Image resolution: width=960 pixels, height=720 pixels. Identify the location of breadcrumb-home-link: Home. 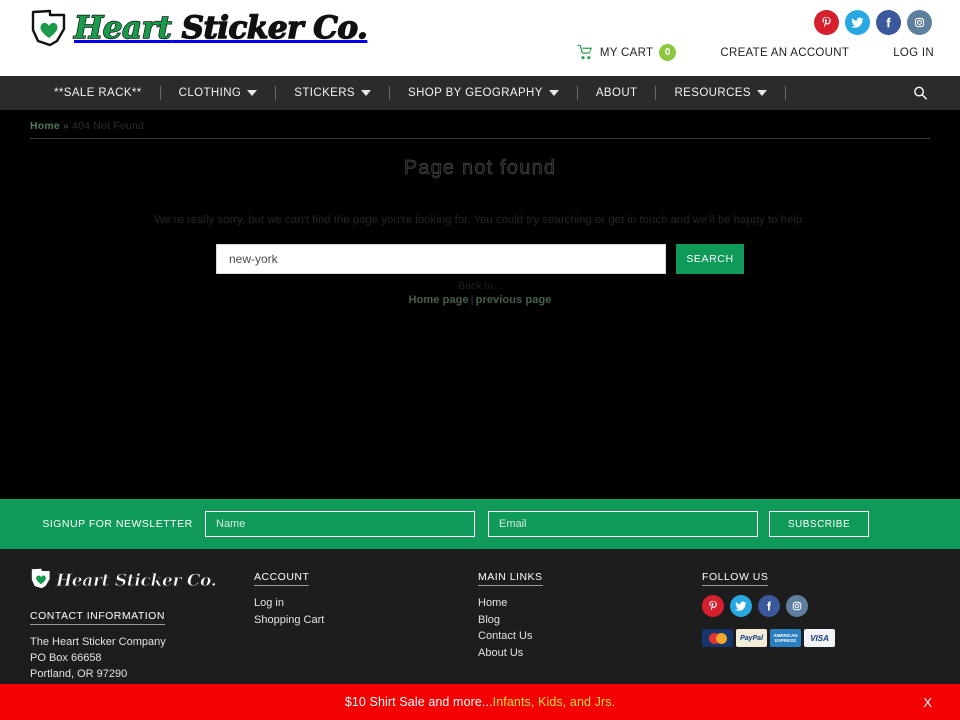
(45, 126).